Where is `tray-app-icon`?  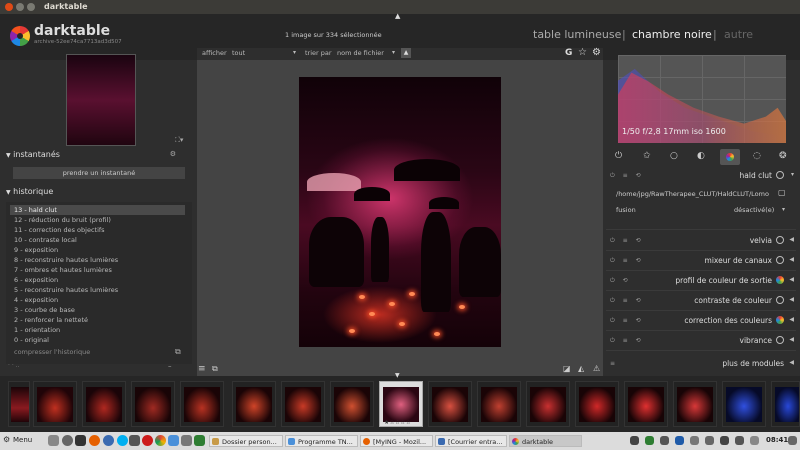
tray-app-icon is located at coordinates (664, 440).